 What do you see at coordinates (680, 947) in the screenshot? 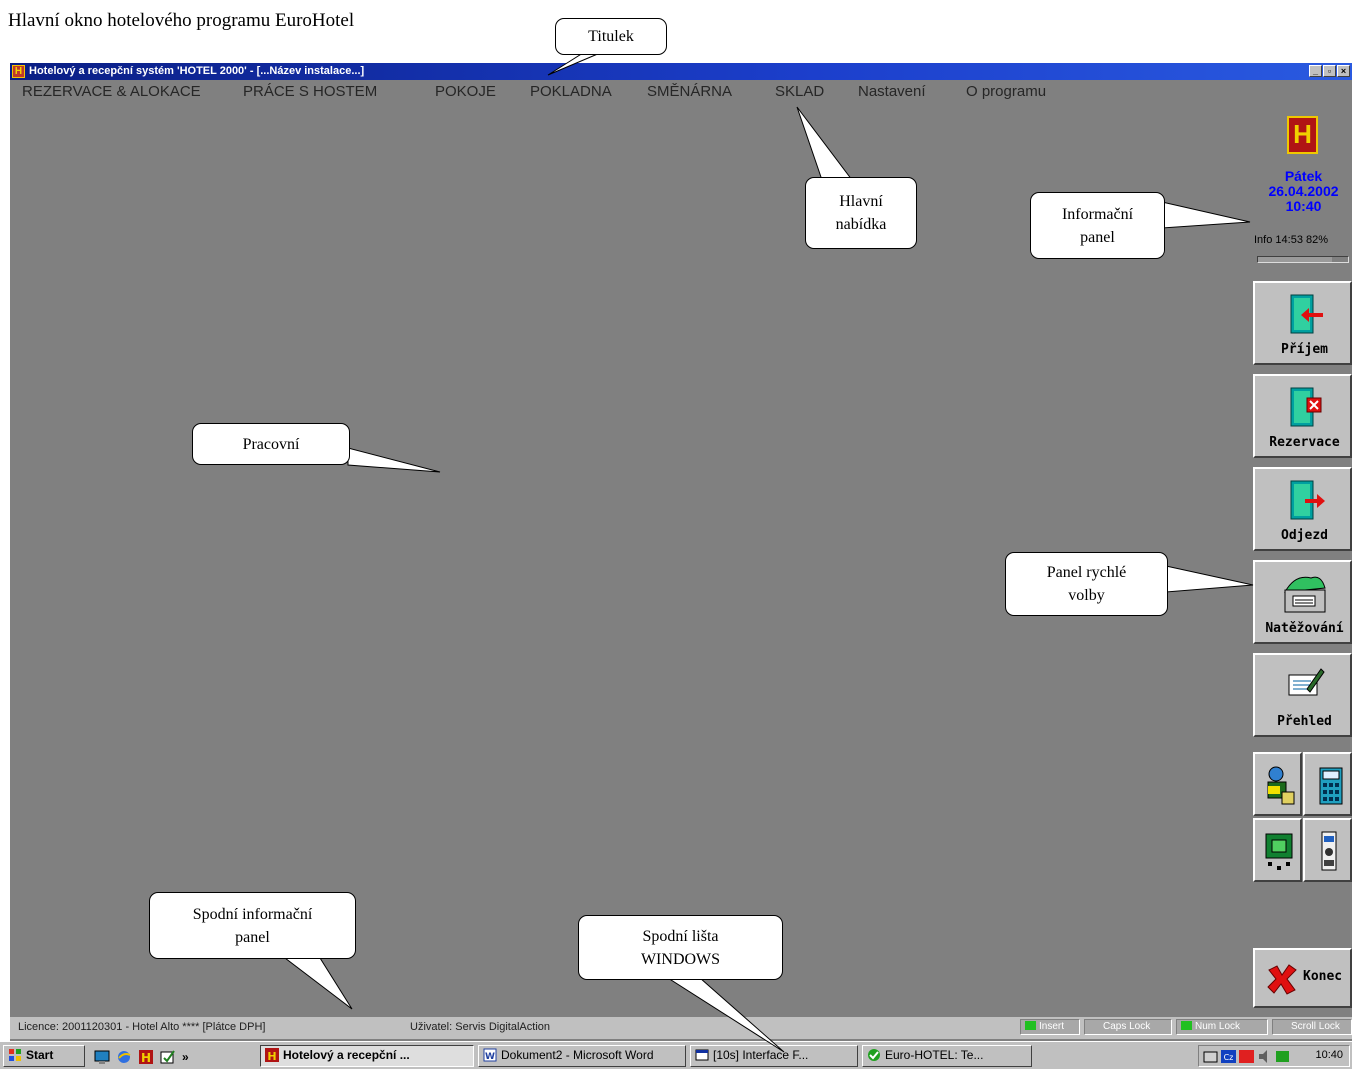
I see `callout-spodni-lista: Spodní lišta WINDOWS` at bounding box center [680, 947].